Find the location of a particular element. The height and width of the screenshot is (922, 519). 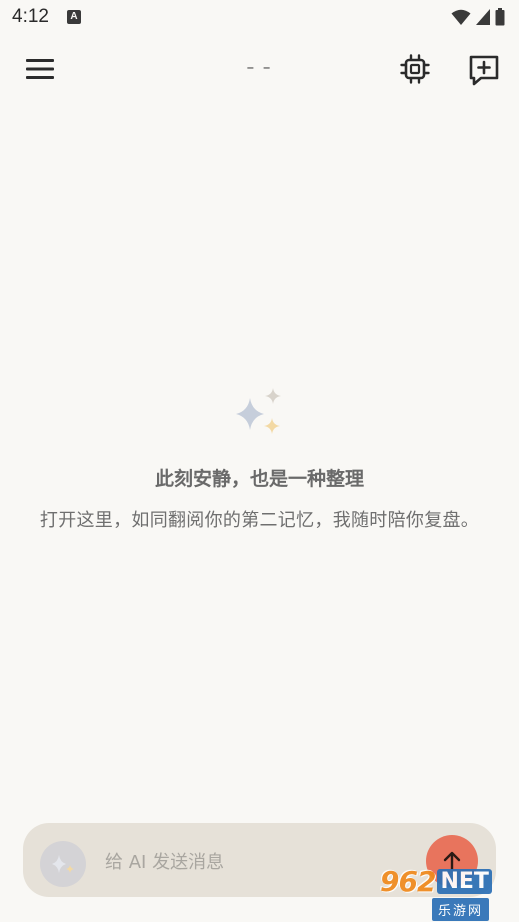

assistant-avatar is located at coordinates (63, 864).